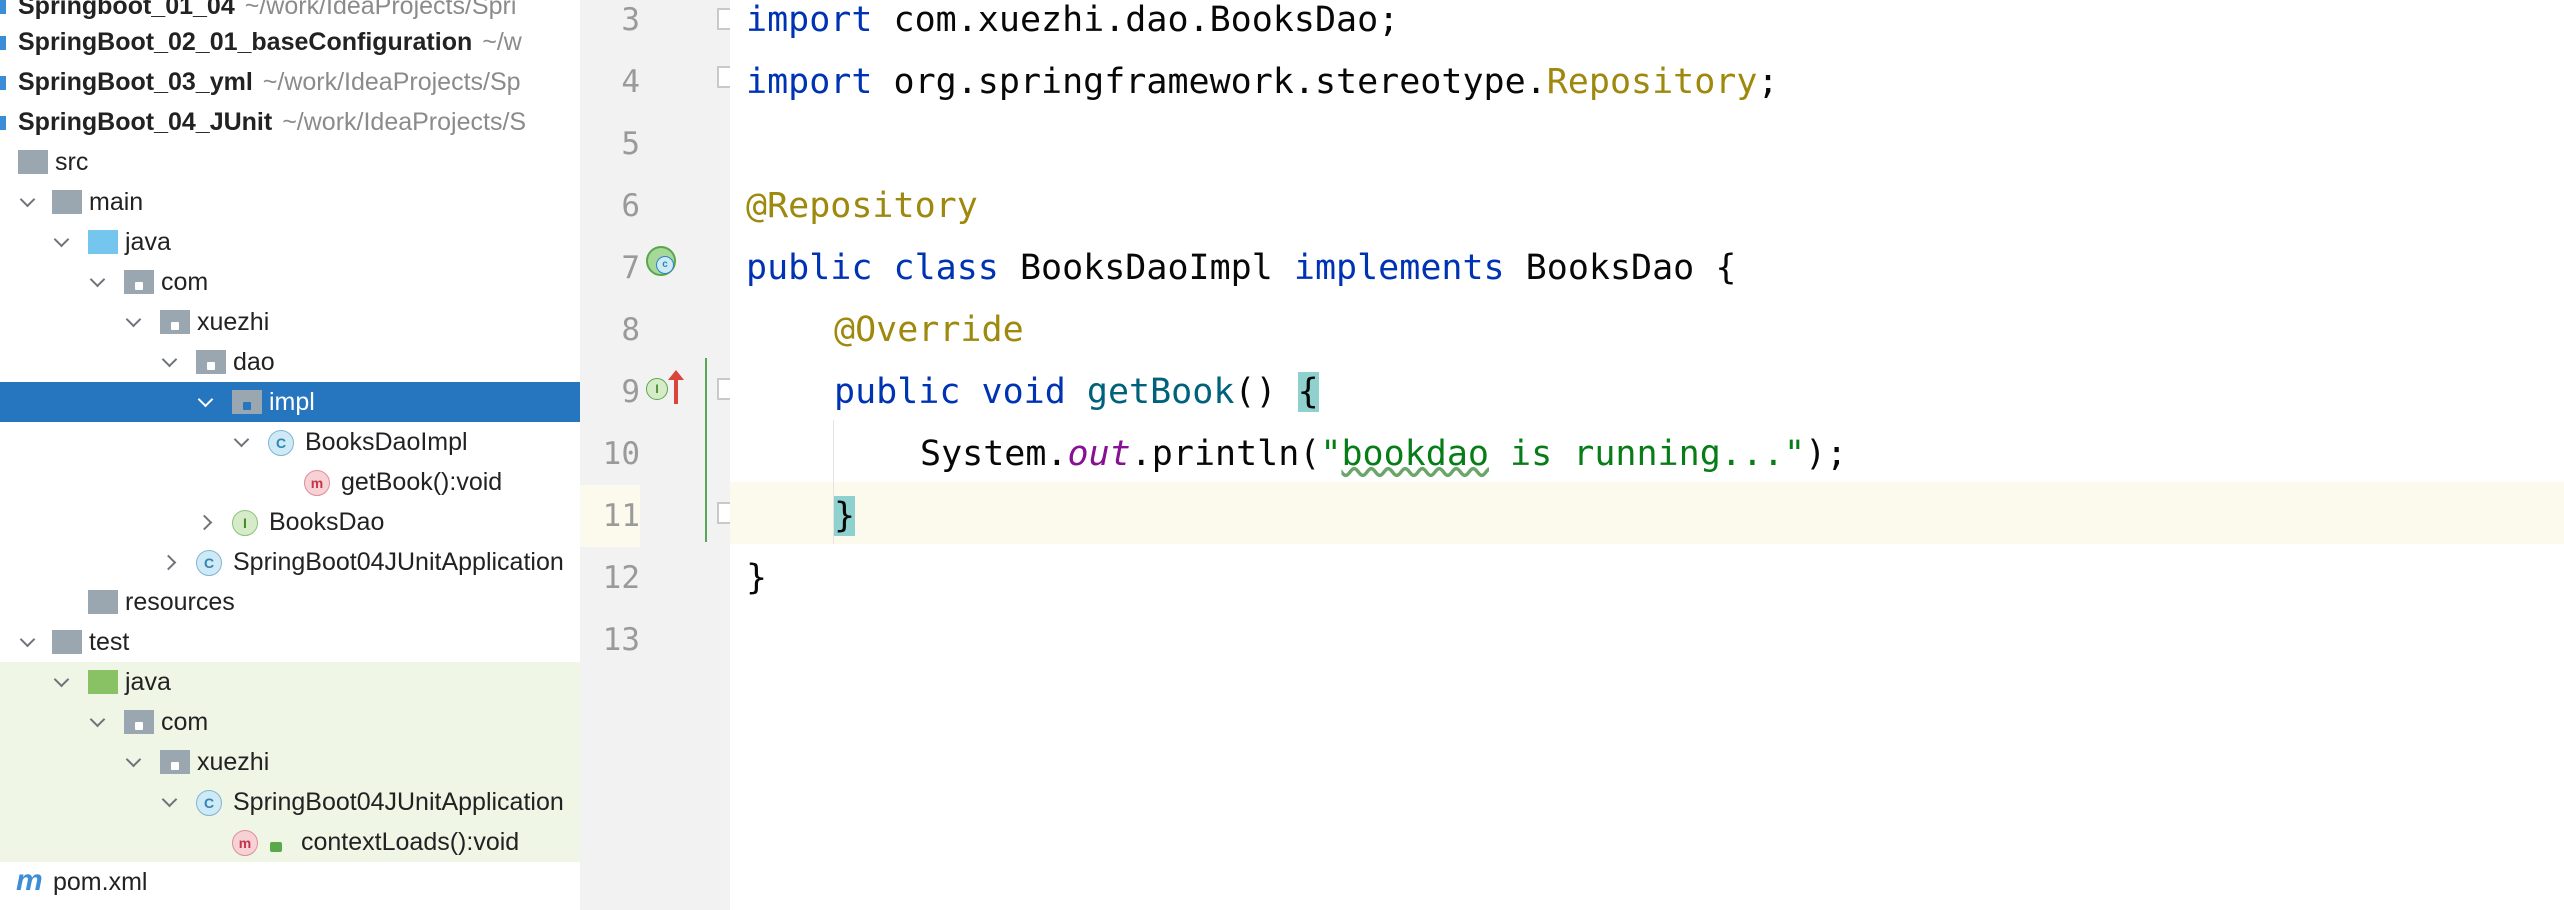 The height and width of the screenshot is (910, 2564). Describe the element at coordinates (1266, 392) in the screenshot. I see `code-text: ()` at that location.